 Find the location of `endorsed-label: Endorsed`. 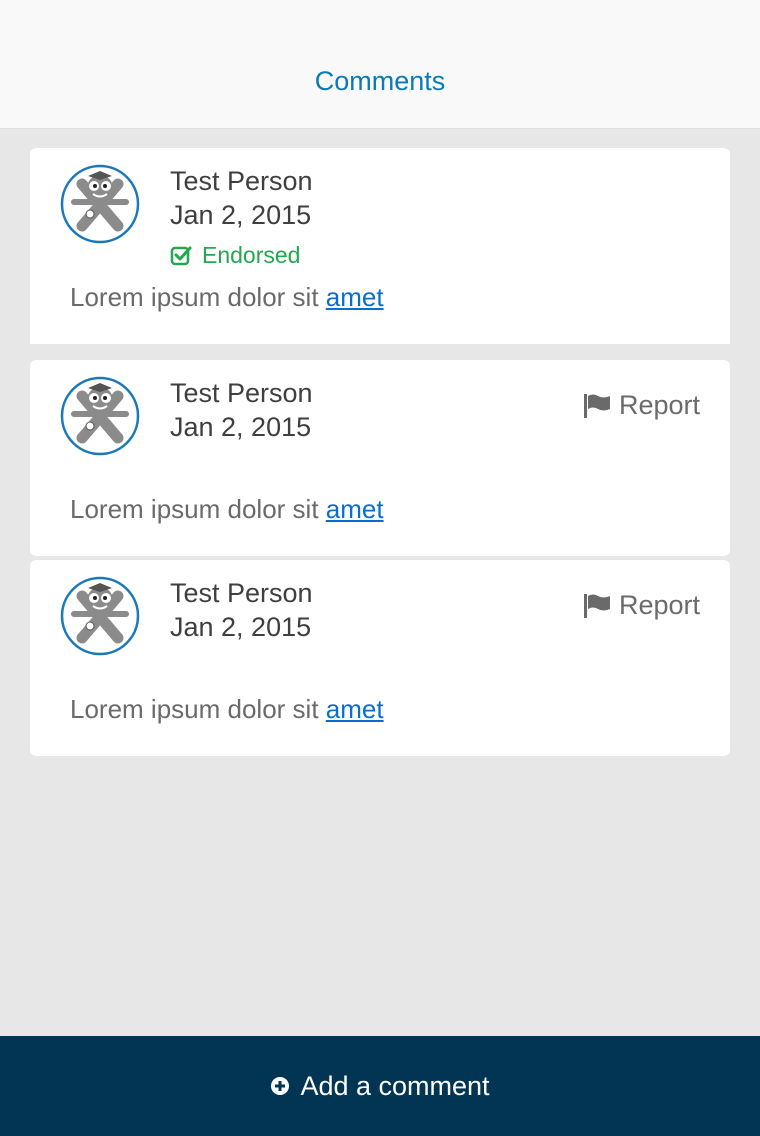

endorsed-label: Endorsed is located at coordinates (251, 255).